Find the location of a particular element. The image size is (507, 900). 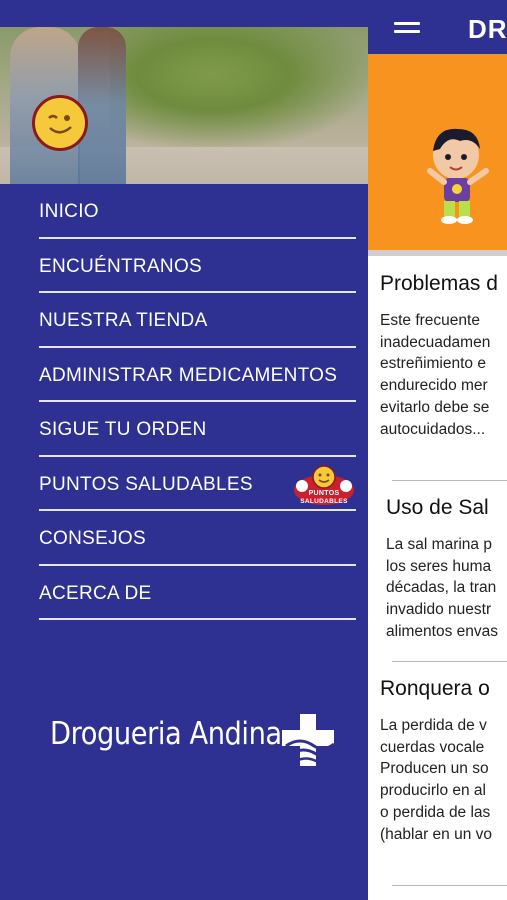

article-title: Problemas d is located at coordinates (439, 283).